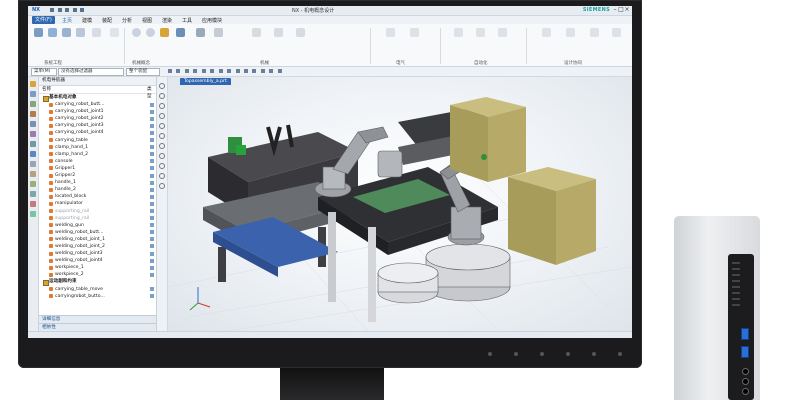 The image size is (800, 400). What do you see at coordinates (200, 33) in the screenshot?
I see `ribbon-button-joint` at bounding box center [200, 33].